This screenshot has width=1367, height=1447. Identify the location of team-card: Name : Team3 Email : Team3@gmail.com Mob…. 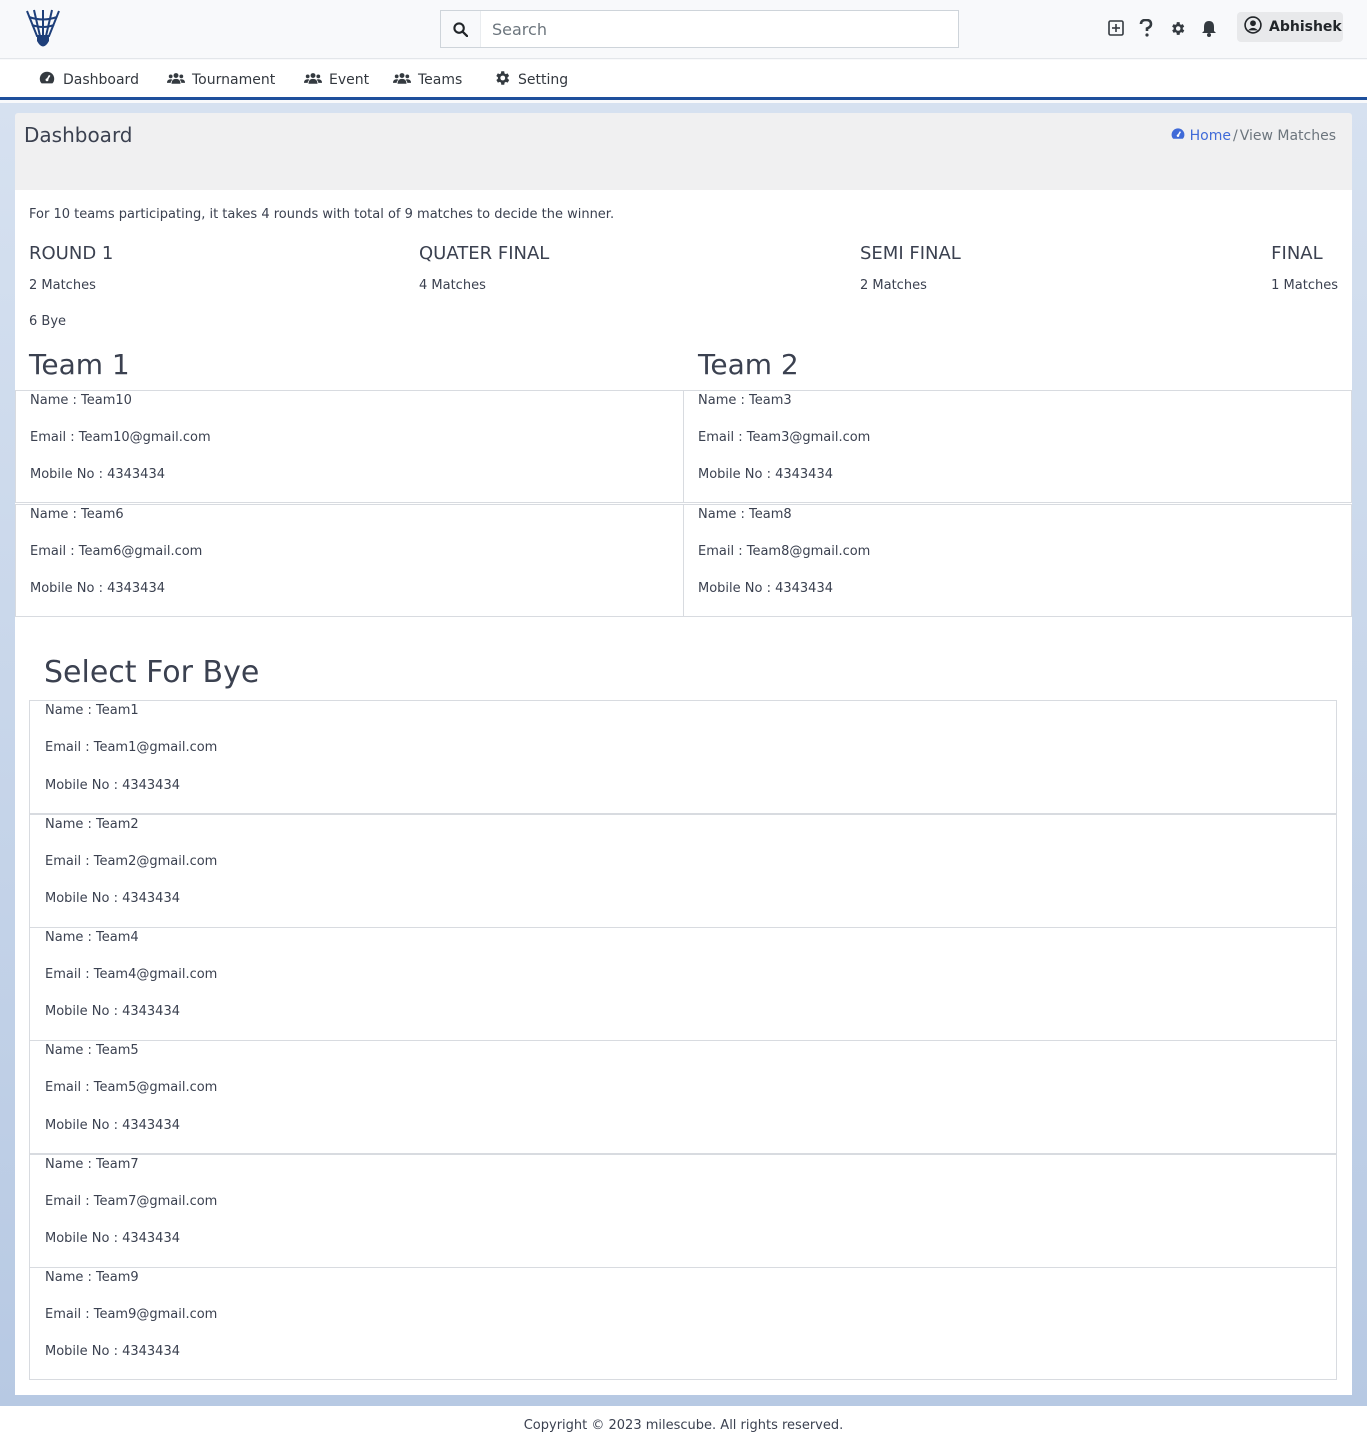
(1017, 446).